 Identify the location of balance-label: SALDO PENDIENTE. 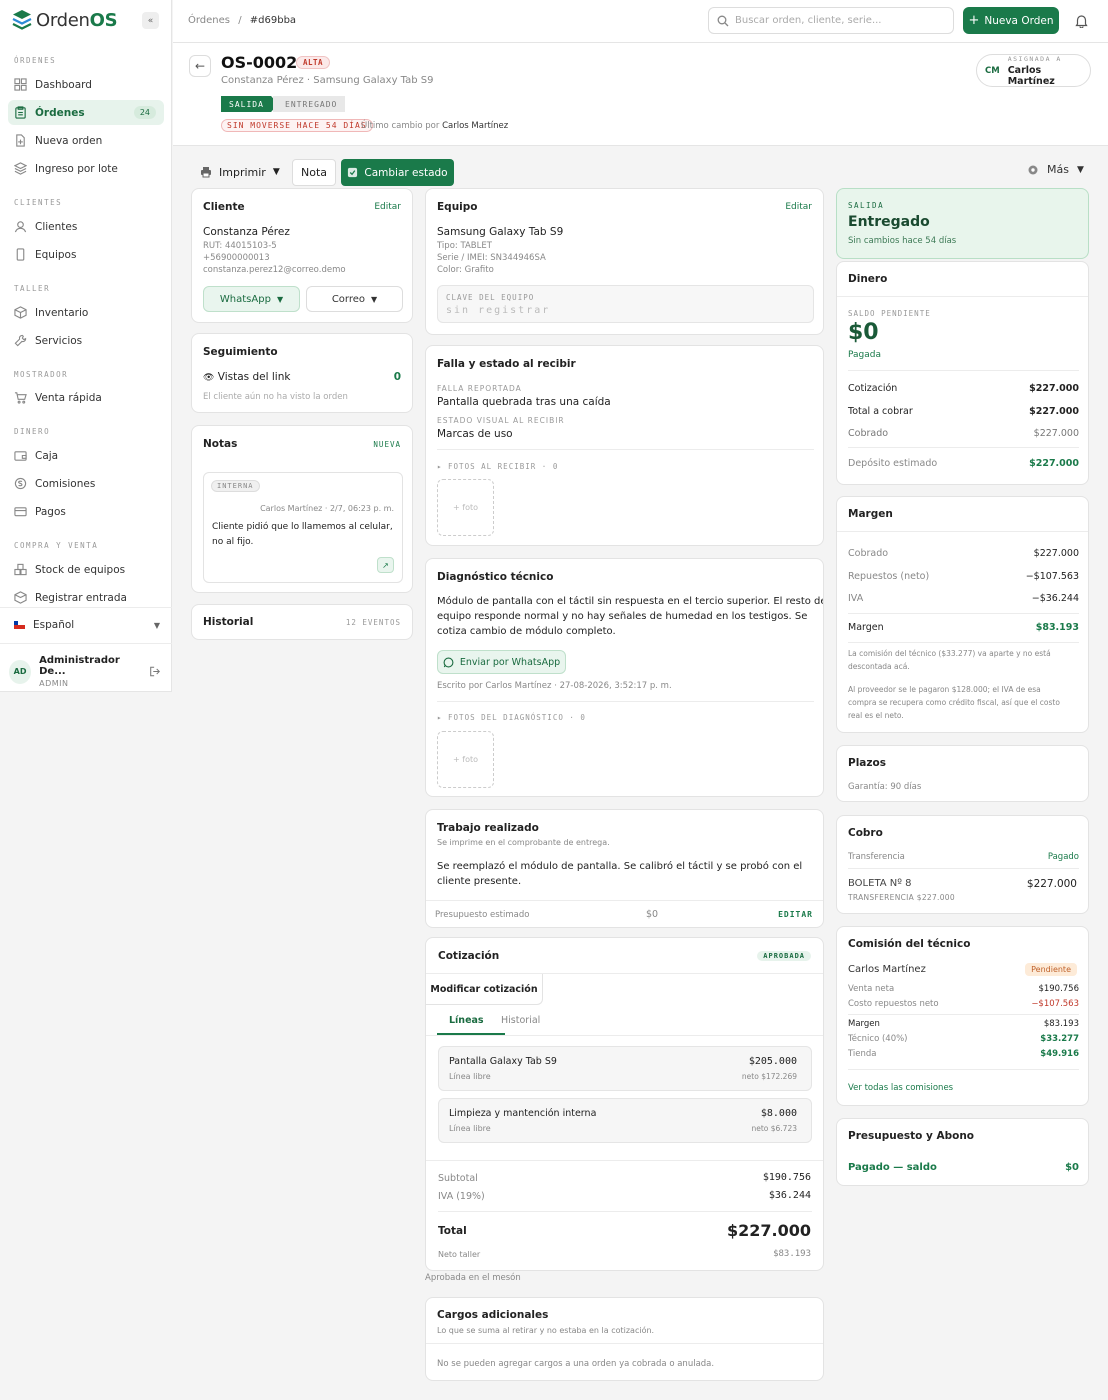
(889, 313).